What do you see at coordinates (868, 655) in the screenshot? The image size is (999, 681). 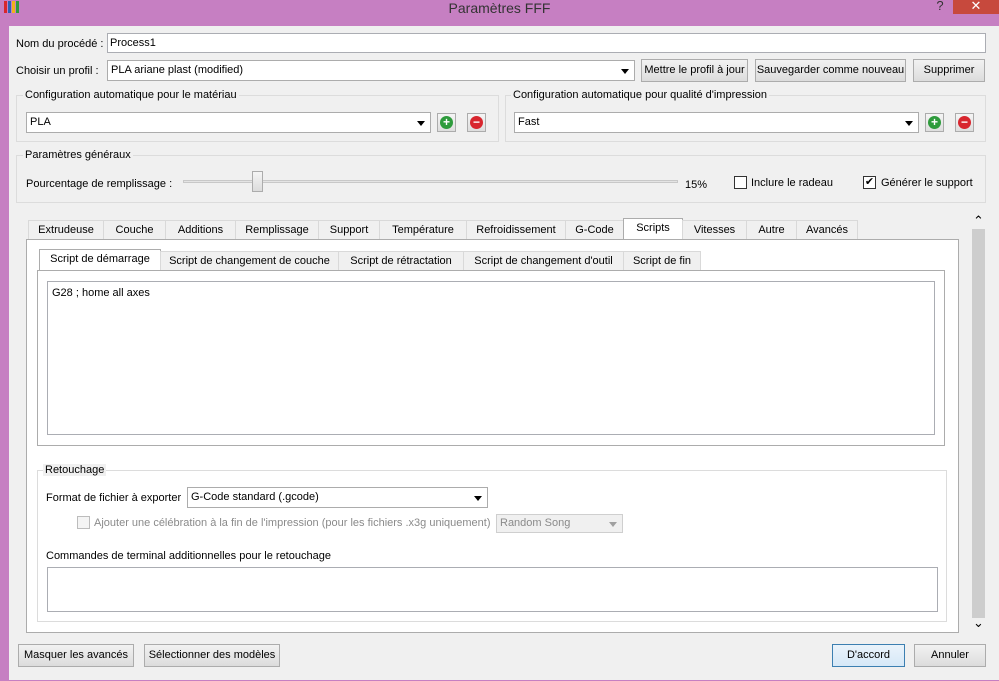 I see `ok-button: D'accord` at bounding box center [868, 655].